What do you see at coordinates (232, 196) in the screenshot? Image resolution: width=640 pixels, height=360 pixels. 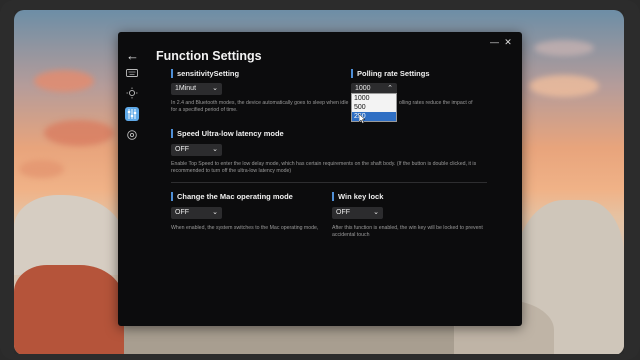 I see `mac-mode-heading: Change the Mac operating mode` at bounding box center [232, 196].